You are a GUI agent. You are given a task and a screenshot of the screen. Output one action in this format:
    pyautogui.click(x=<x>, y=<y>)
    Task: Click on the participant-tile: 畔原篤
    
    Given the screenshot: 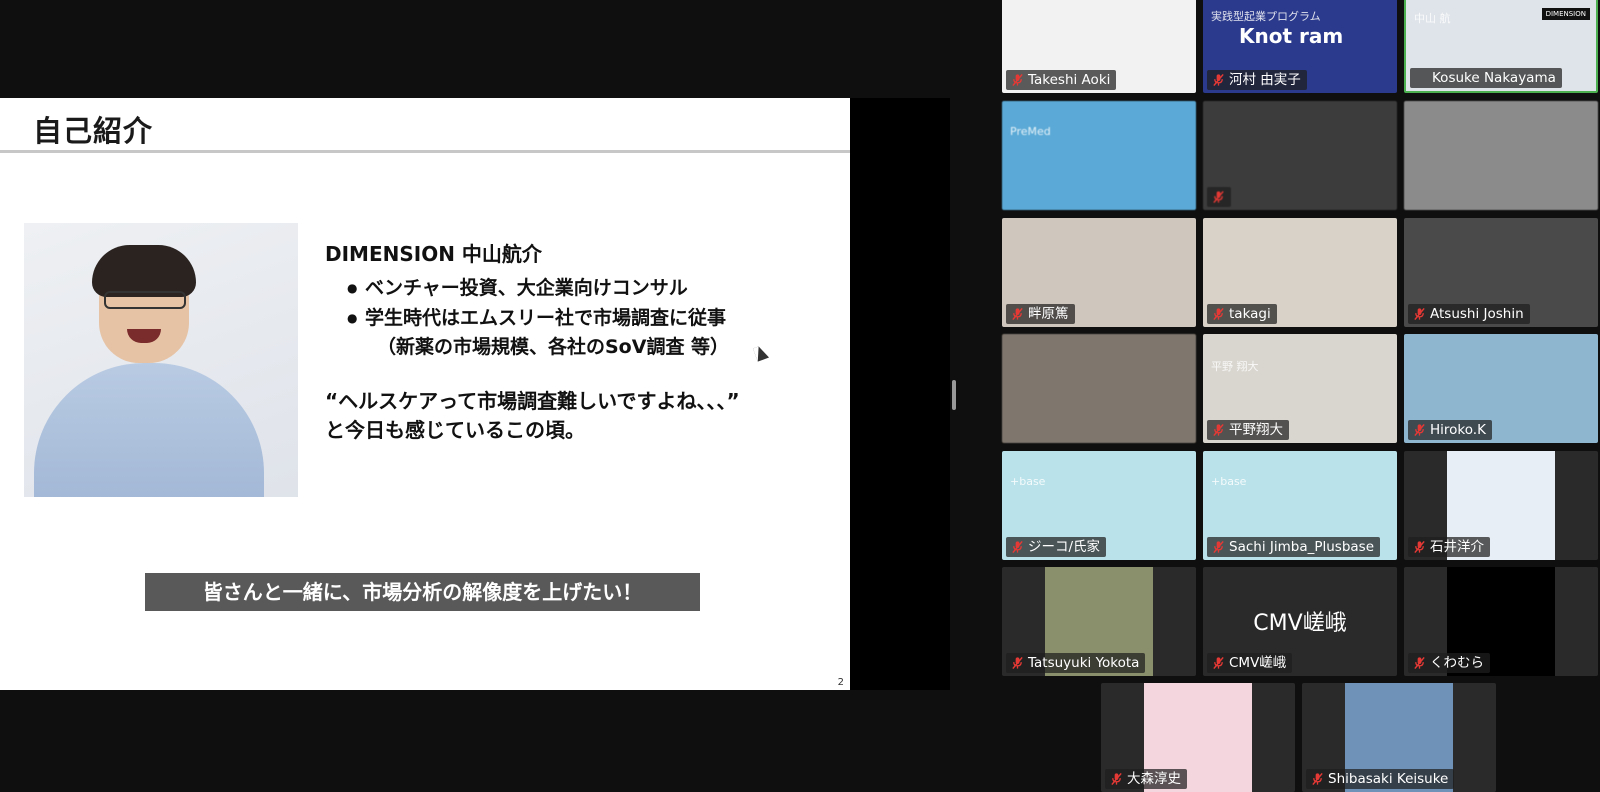 What is the action you would take?
    pyautogui.click(x=1099, y=272)
    